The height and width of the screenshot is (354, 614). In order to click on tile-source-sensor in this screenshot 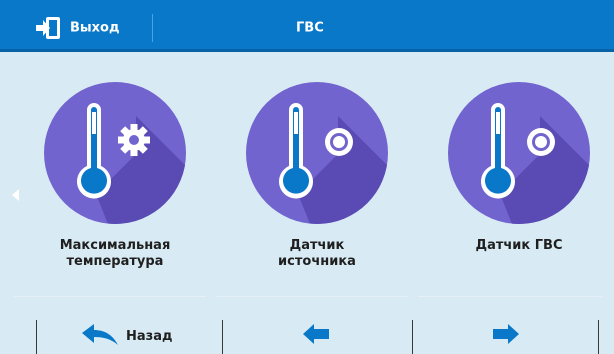, I will do `click(317, 153)`.